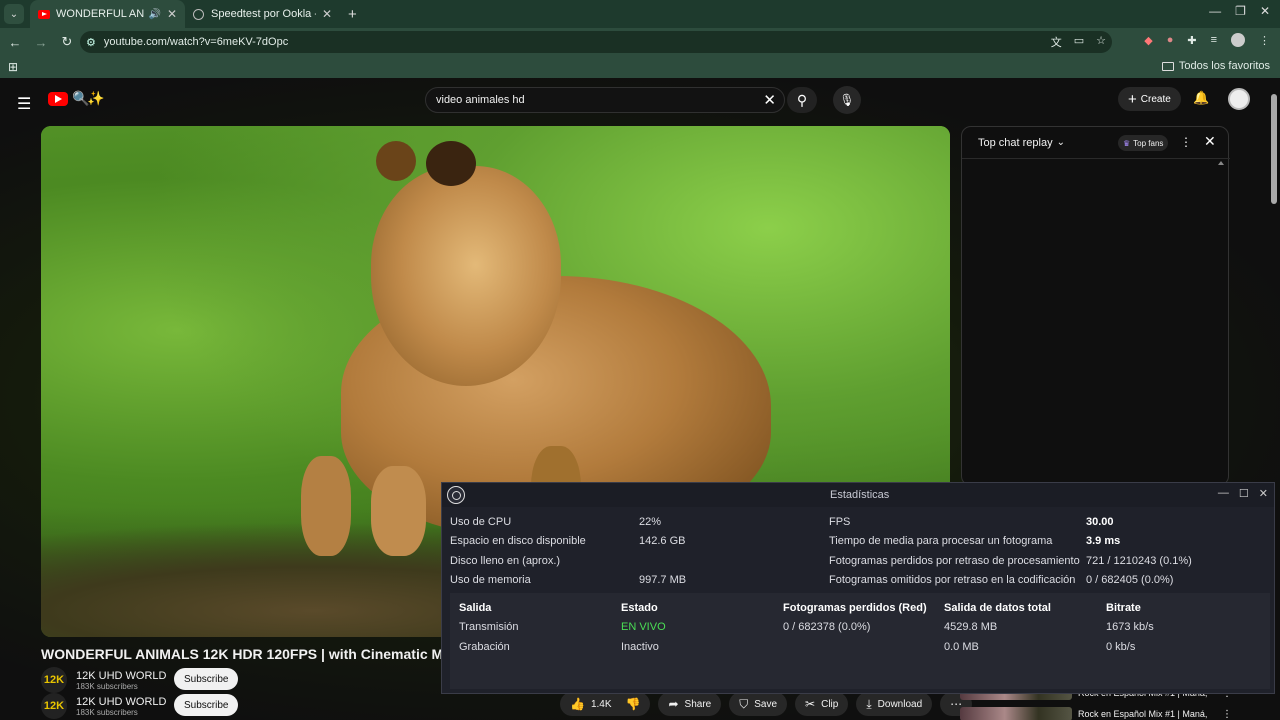 This screenshot has height=720, width=1280. Describe the element at coordinates (1121, 647) in the screenshot. I see `table-cell: 0 kb/s` at that location.